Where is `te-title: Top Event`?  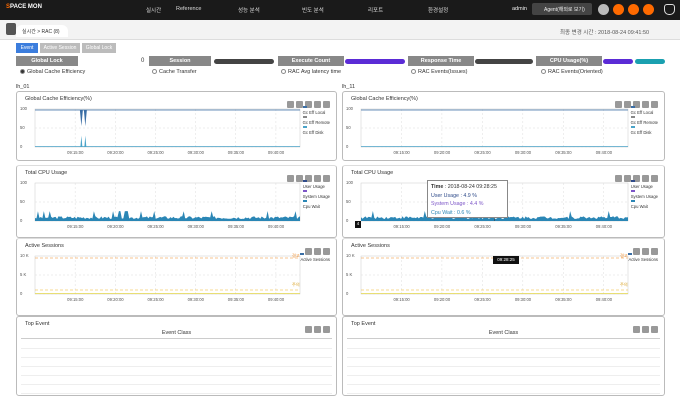
te-title: Top Event is located at coordinates (37, 324).